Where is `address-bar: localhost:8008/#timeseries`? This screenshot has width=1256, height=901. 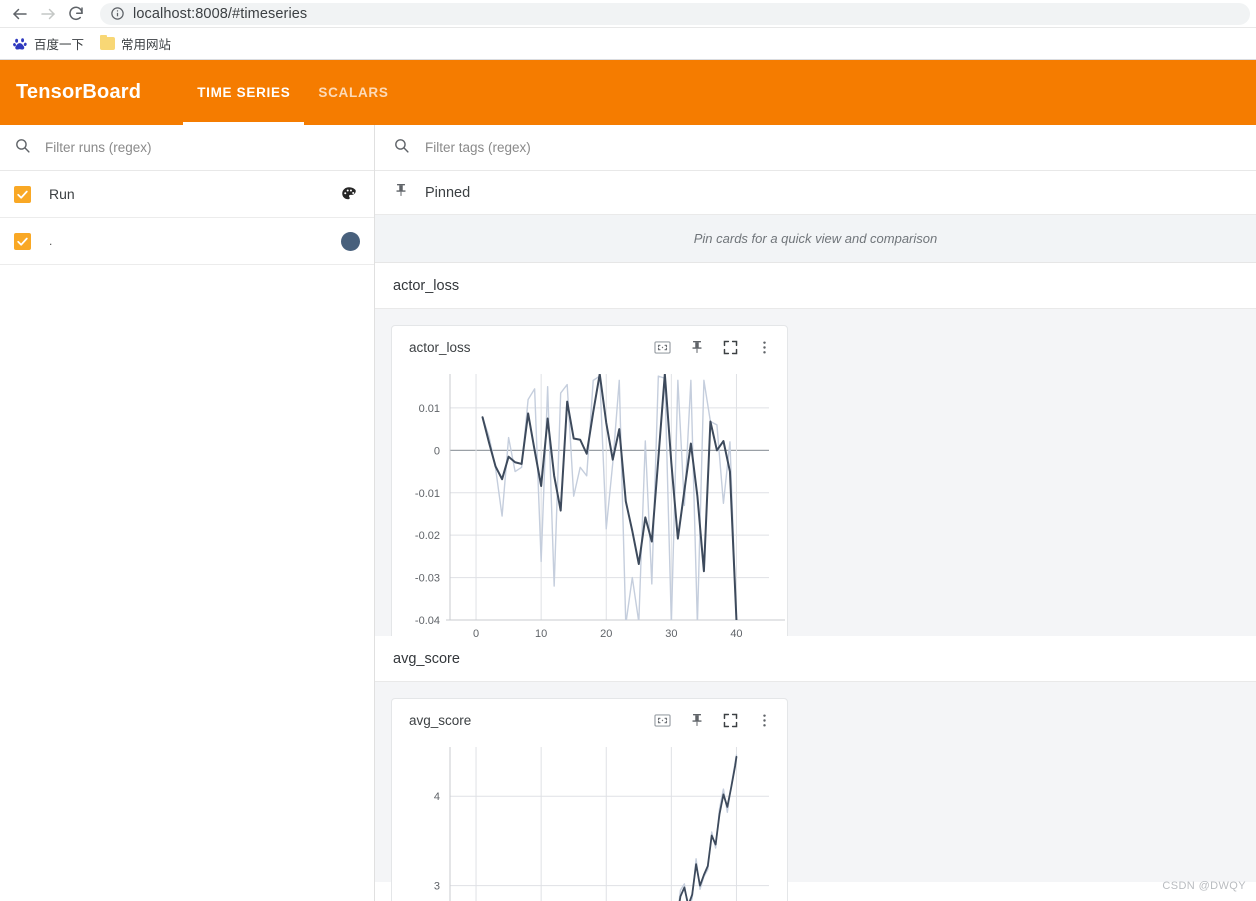
address-bar: localhost:8008/#timeseries is located at coordinates (675, 13).